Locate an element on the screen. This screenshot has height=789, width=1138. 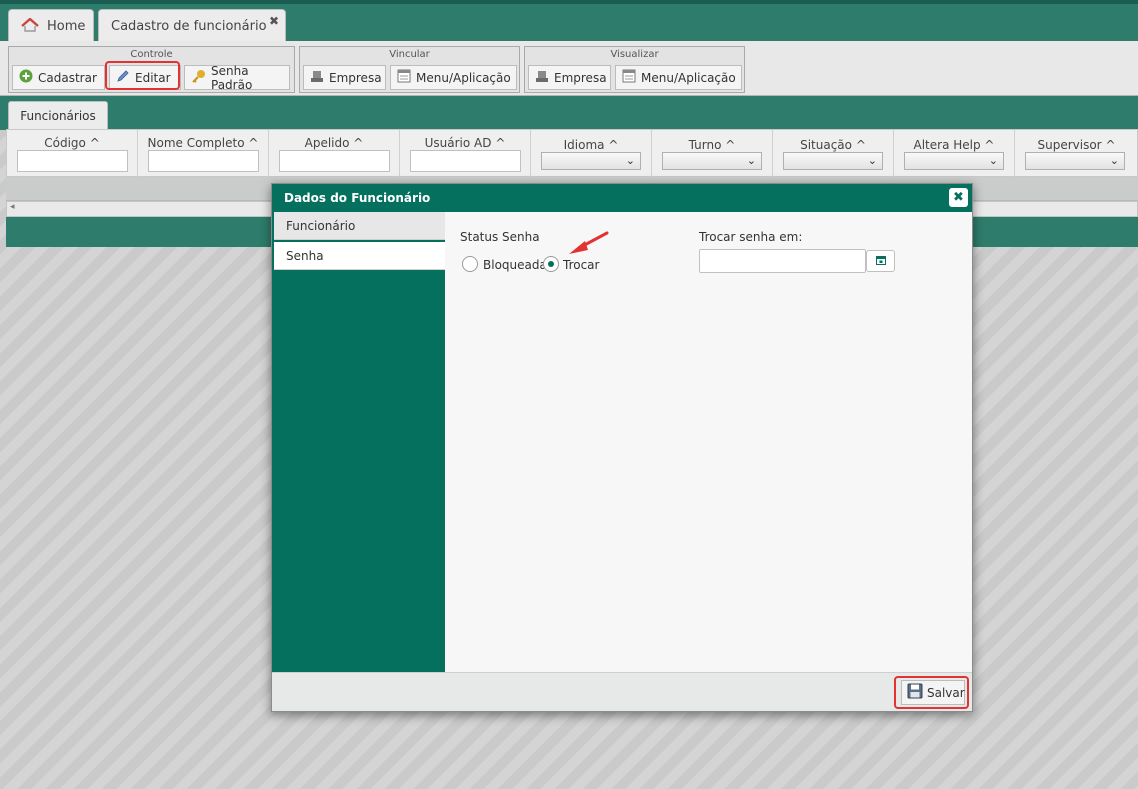
col-nome-completo: Nome Completo ^ is located at coordinates (203, 154).